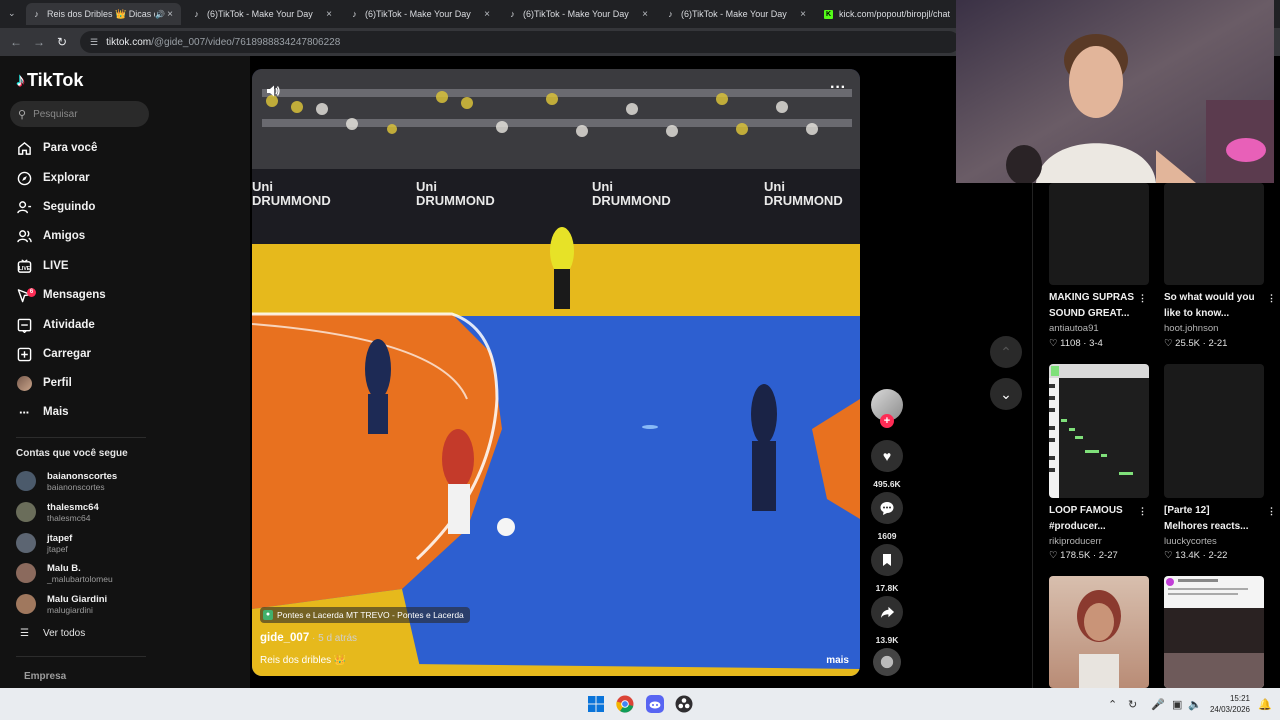  Describe the element at coordinates (1220, 519) in the screenshot. I see `card-title: [Parte 12] Melhores reacts... ⋮` at that location.